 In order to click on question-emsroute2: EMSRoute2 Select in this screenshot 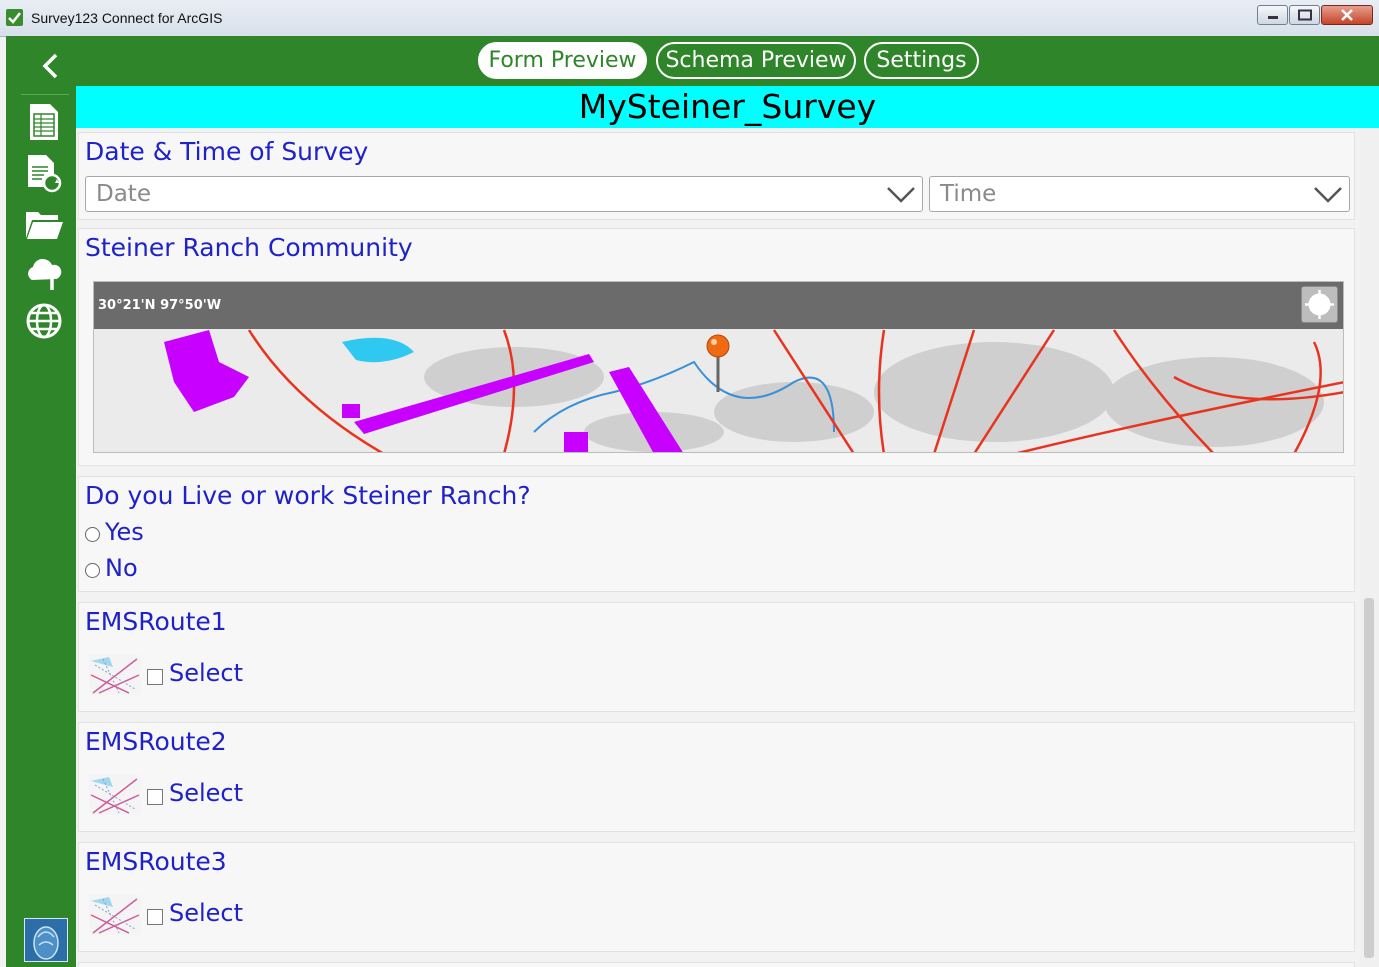, I will do `click(716, 777)`.